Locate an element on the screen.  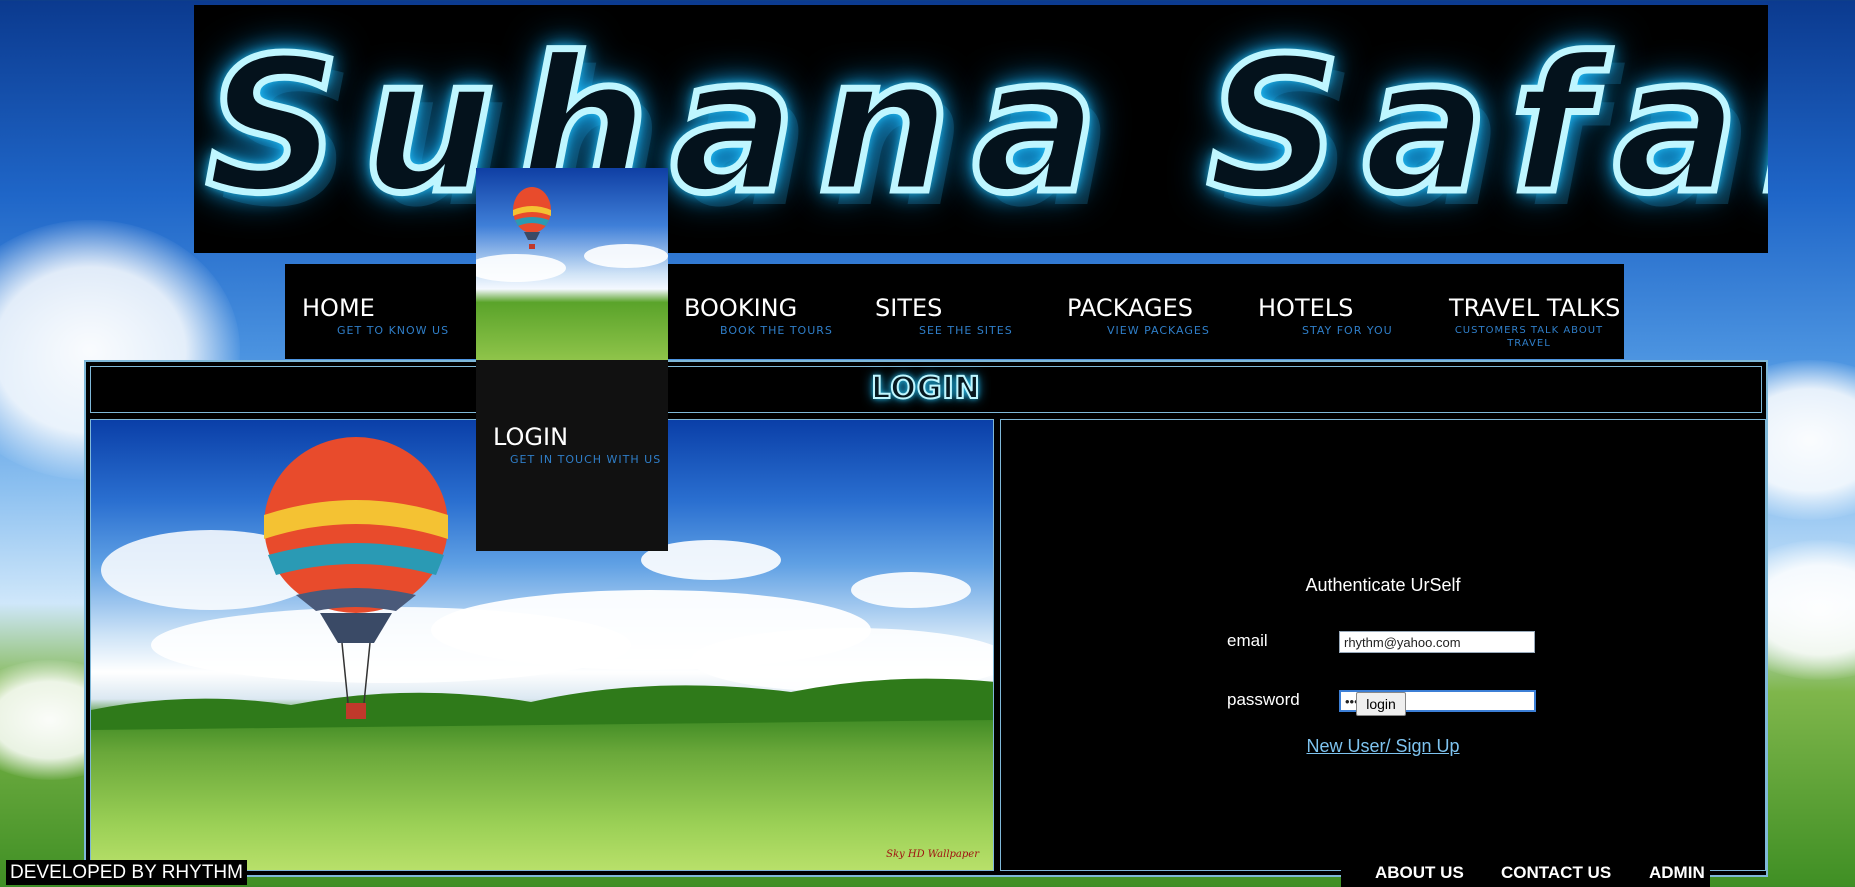
nav-item-booking: BOOKING BOOK THE TOURS is located at coordinates (758, 325).